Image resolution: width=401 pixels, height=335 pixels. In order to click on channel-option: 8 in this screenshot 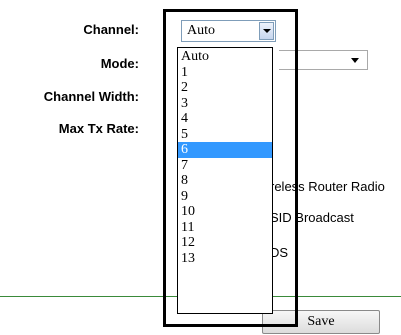, I will do `click(225, 181)`.